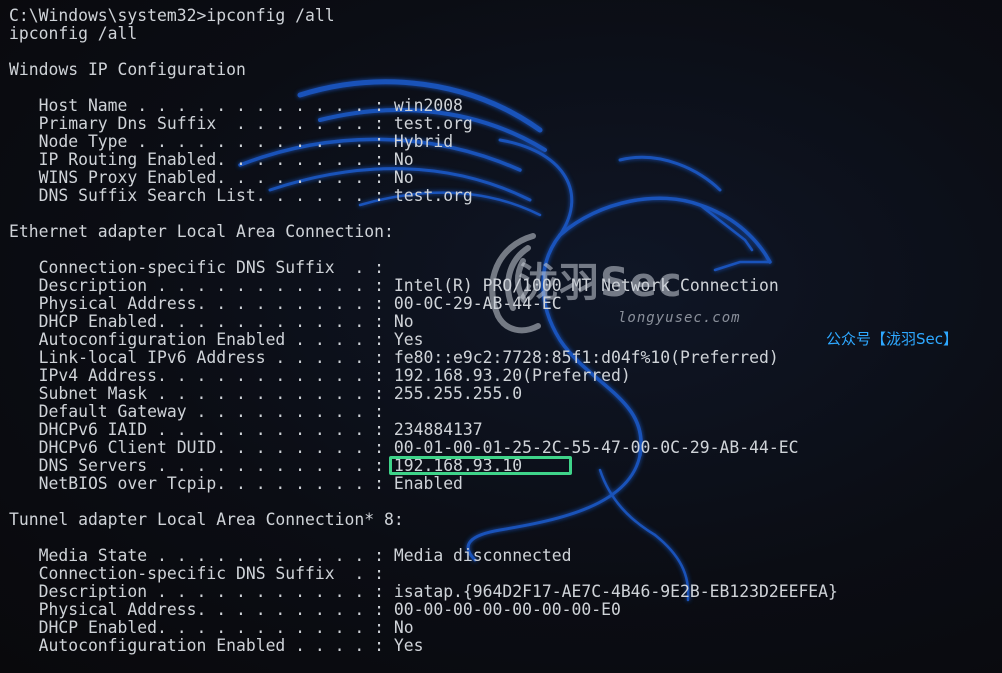  What do you see at coordinates (211, 177) in the screenshot?
I see `console-line: WINS Proxy Enabled. . . . . . . . : No` at bounding box center [211, 177].